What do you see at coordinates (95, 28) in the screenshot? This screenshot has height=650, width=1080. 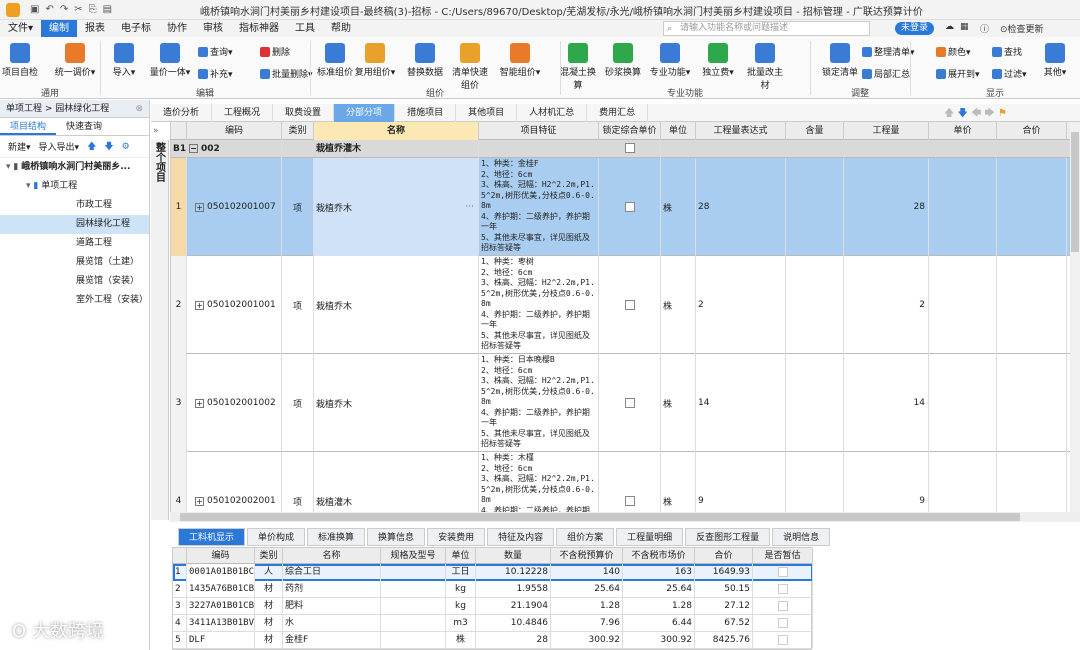 I see `menu-item-2: 报表` at bounding box center [95, 28].